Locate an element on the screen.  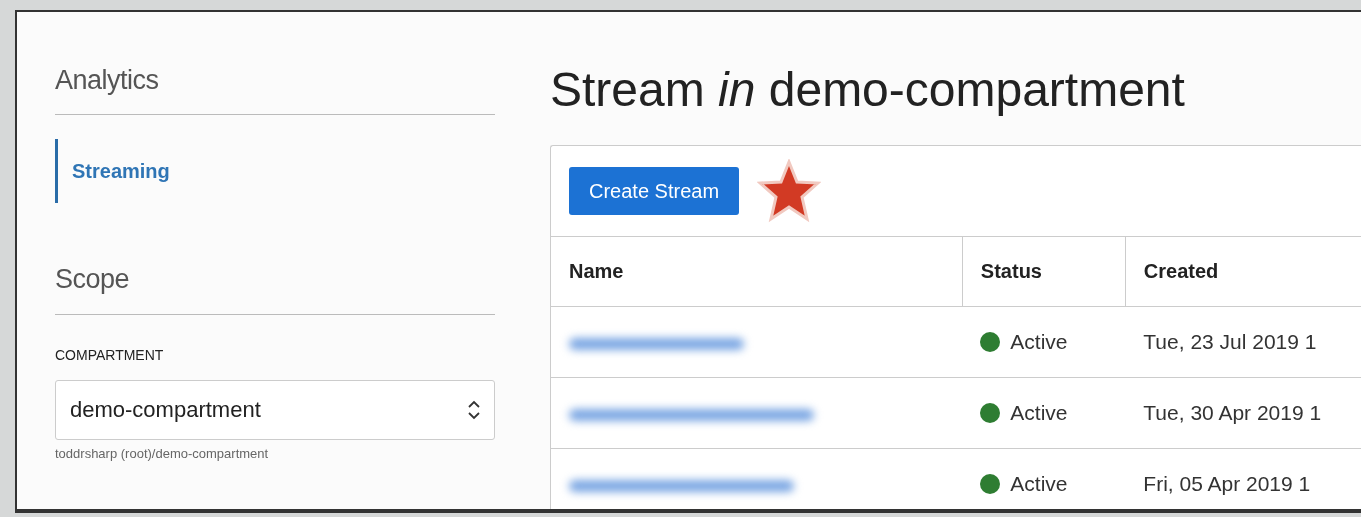
column-header: Created is located at coordinates (1243, 271).